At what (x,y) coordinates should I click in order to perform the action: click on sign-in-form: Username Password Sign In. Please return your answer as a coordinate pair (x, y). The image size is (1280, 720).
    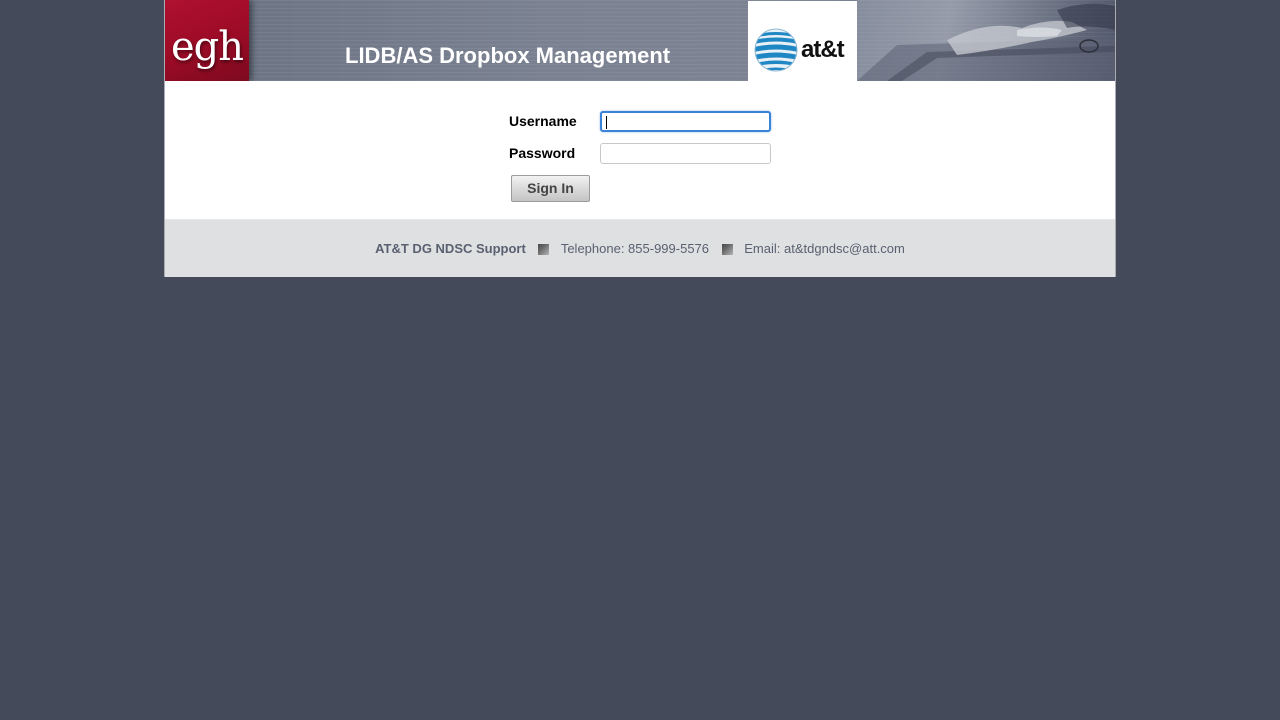
    Looking at the image, I should click on (640, 150).